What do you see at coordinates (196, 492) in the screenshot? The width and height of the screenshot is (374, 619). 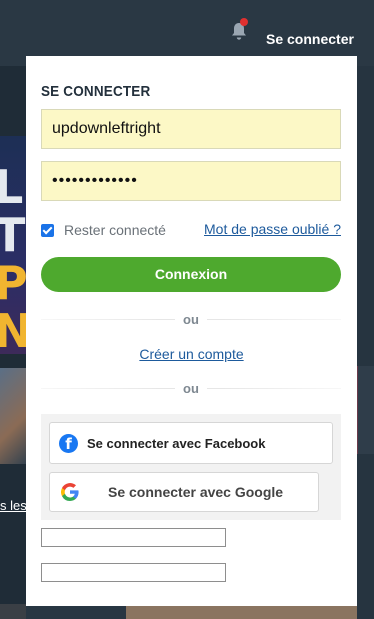 I see `google-login-label: Se connecter avec Google` at bounding box center [196, 492].